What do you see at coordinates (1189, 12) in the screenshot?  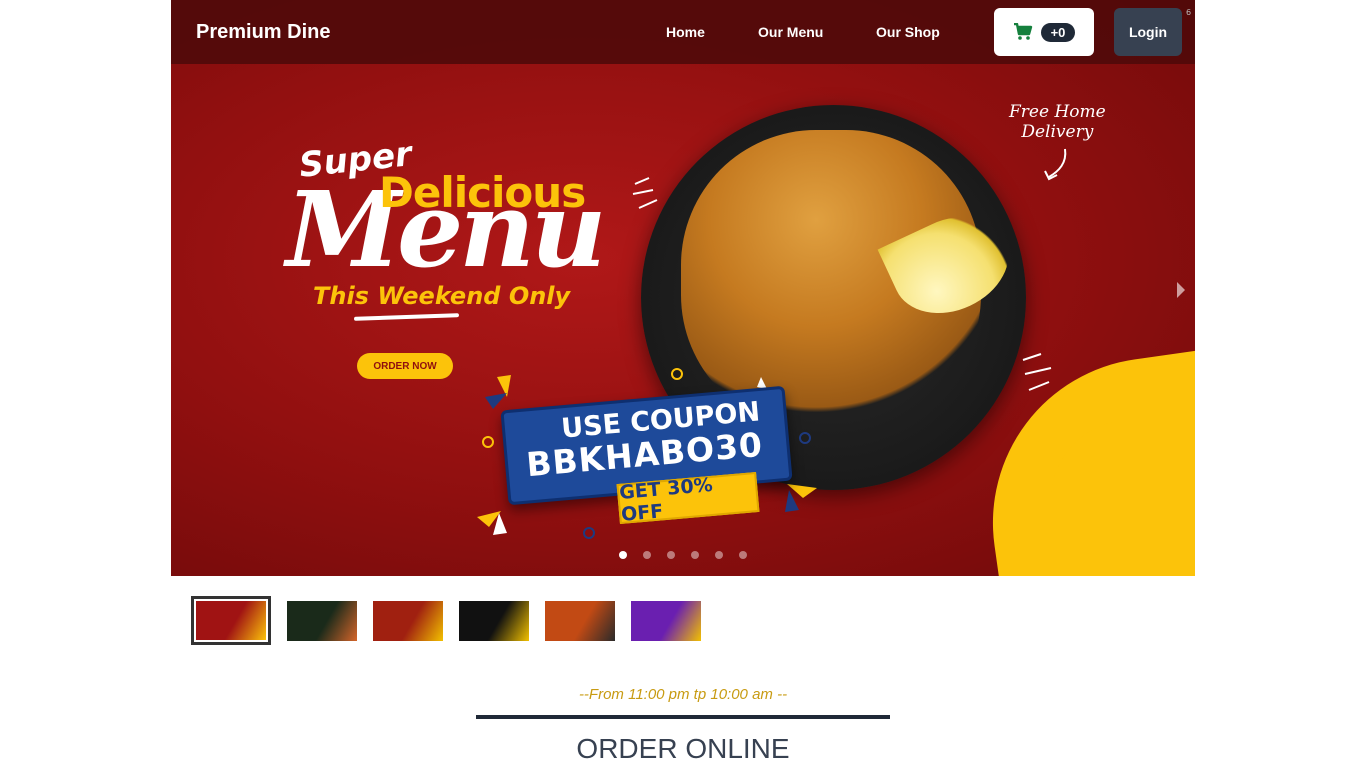 I see `corner-mark: 6` at bounding box center [1189, 12].